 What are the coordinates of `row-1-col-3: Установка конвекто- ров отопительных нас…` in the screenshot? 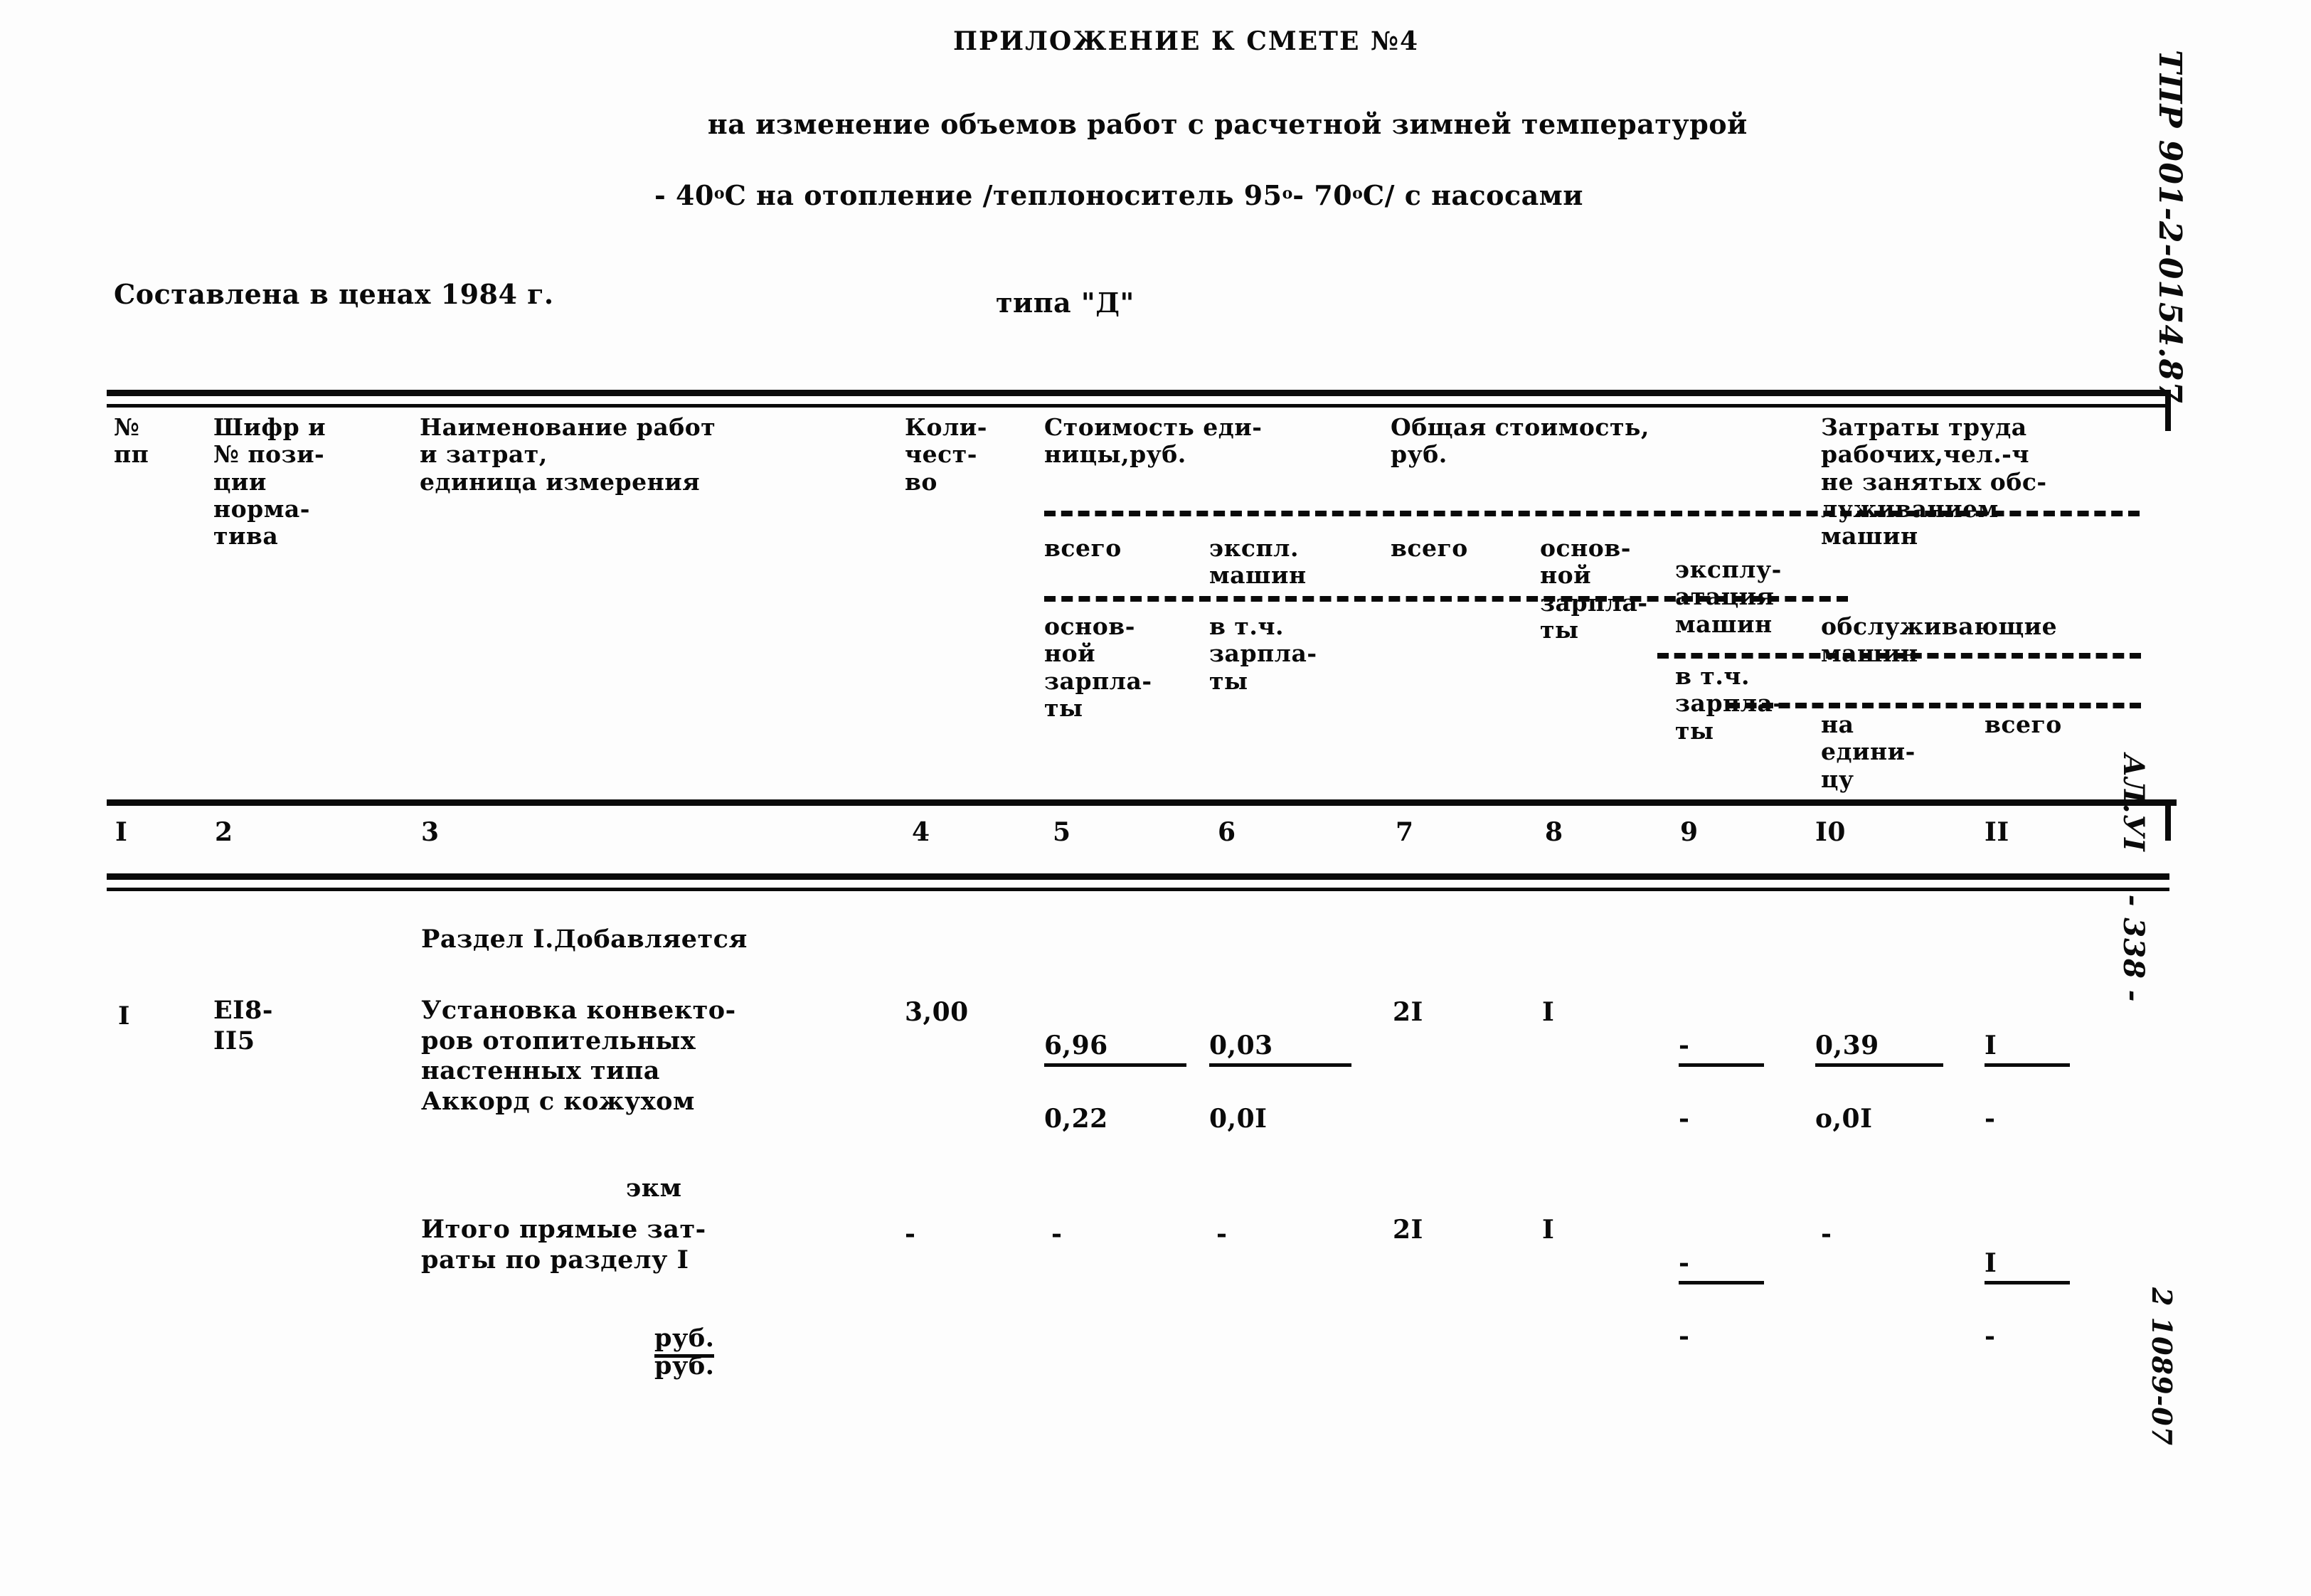 It's located at (578, 1056).